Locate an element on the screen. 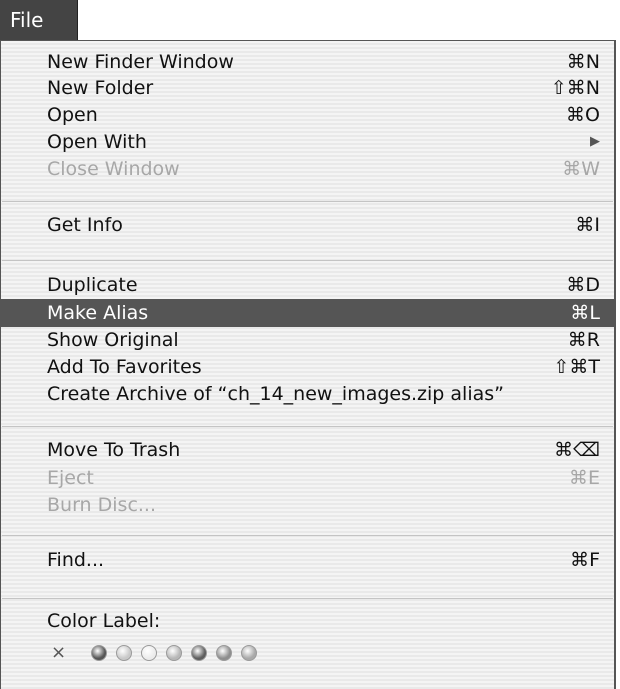  menu-item-open: Open ⌘O is located at coordinates (307, 115).